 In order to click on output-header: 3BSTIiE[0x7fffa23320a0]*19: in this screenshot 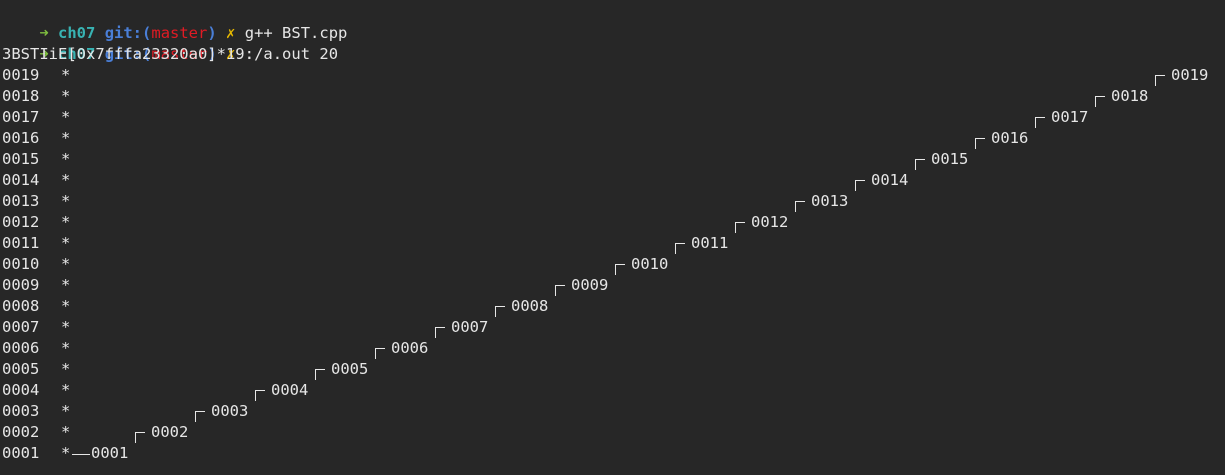, I will do `click(128, 54)`.